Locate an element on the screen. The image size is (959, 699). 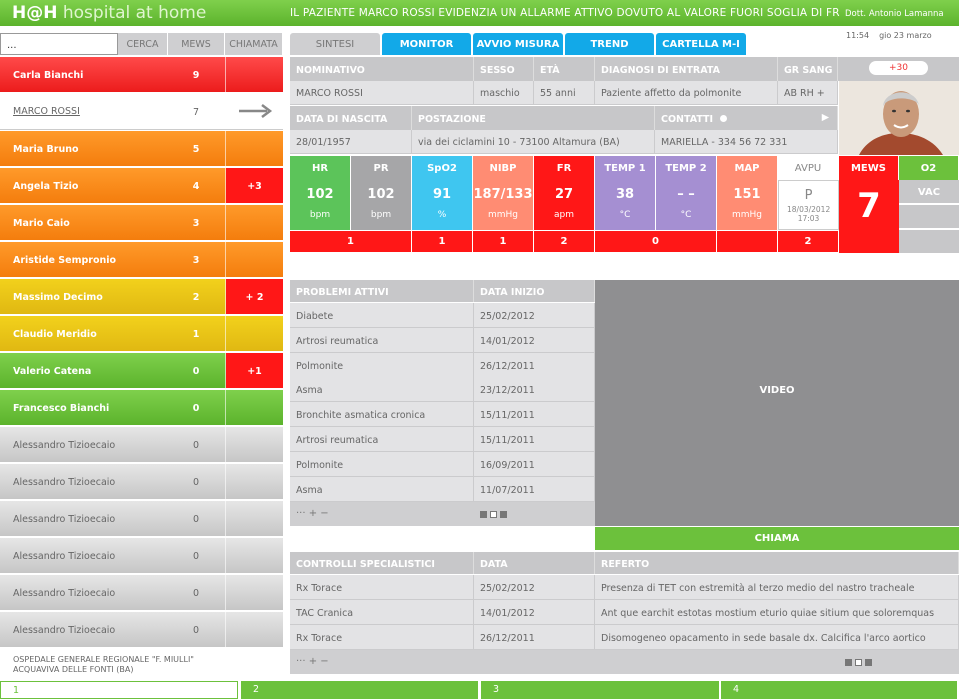
mews-column-header: MEWS is located at coordinates (196, 44).